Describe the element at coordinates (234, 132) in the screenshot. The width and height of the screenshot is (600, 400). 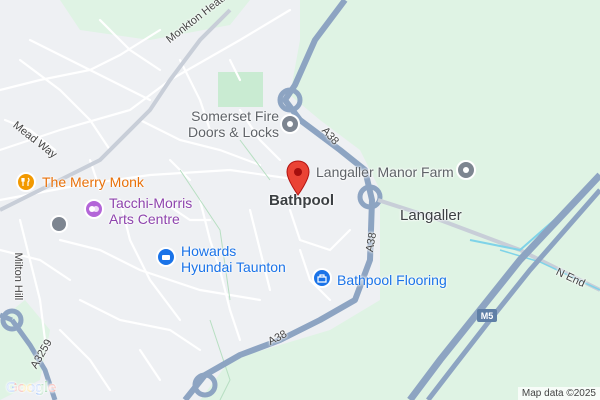
I see `poi-somerset-fire-line2: Doors & Locks` at that location.